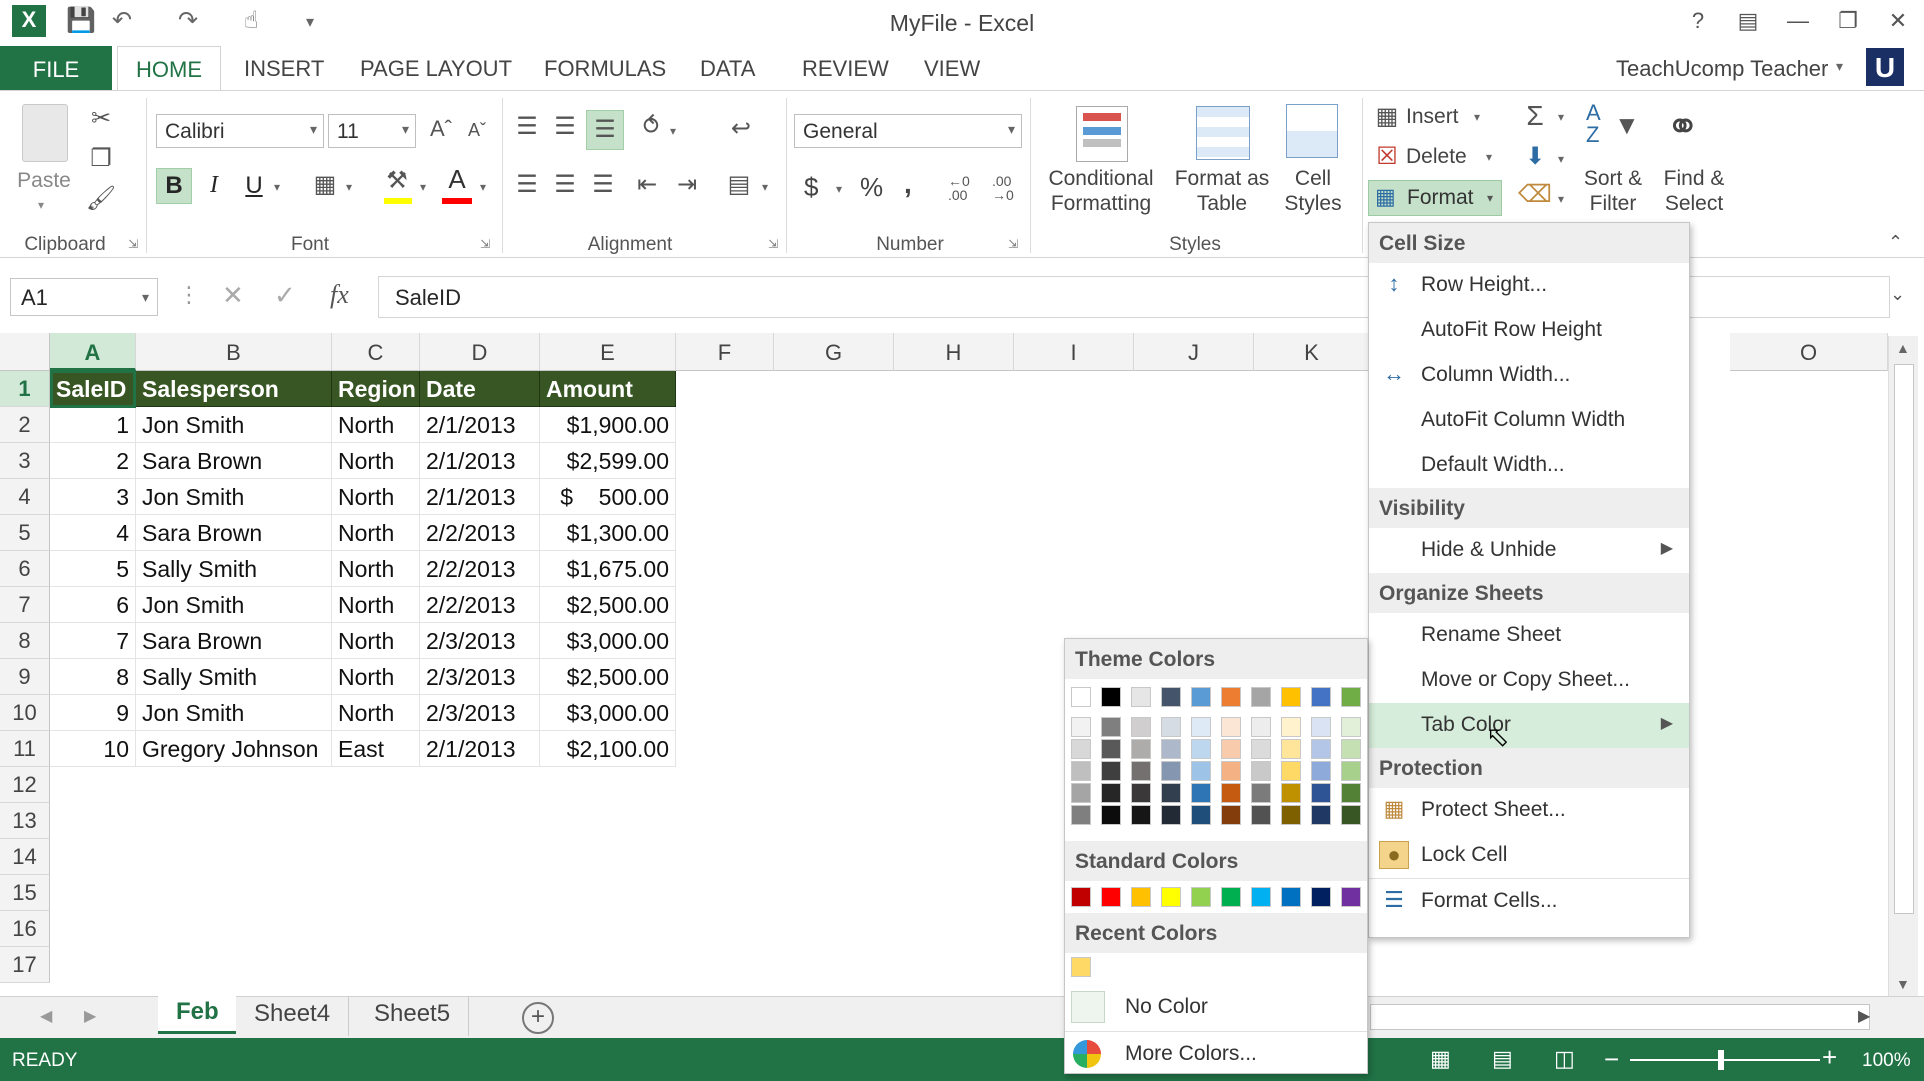  Describe the element at coordinates (811, 187) in the screenshot. I see `accounting-format-button: $` at that location.